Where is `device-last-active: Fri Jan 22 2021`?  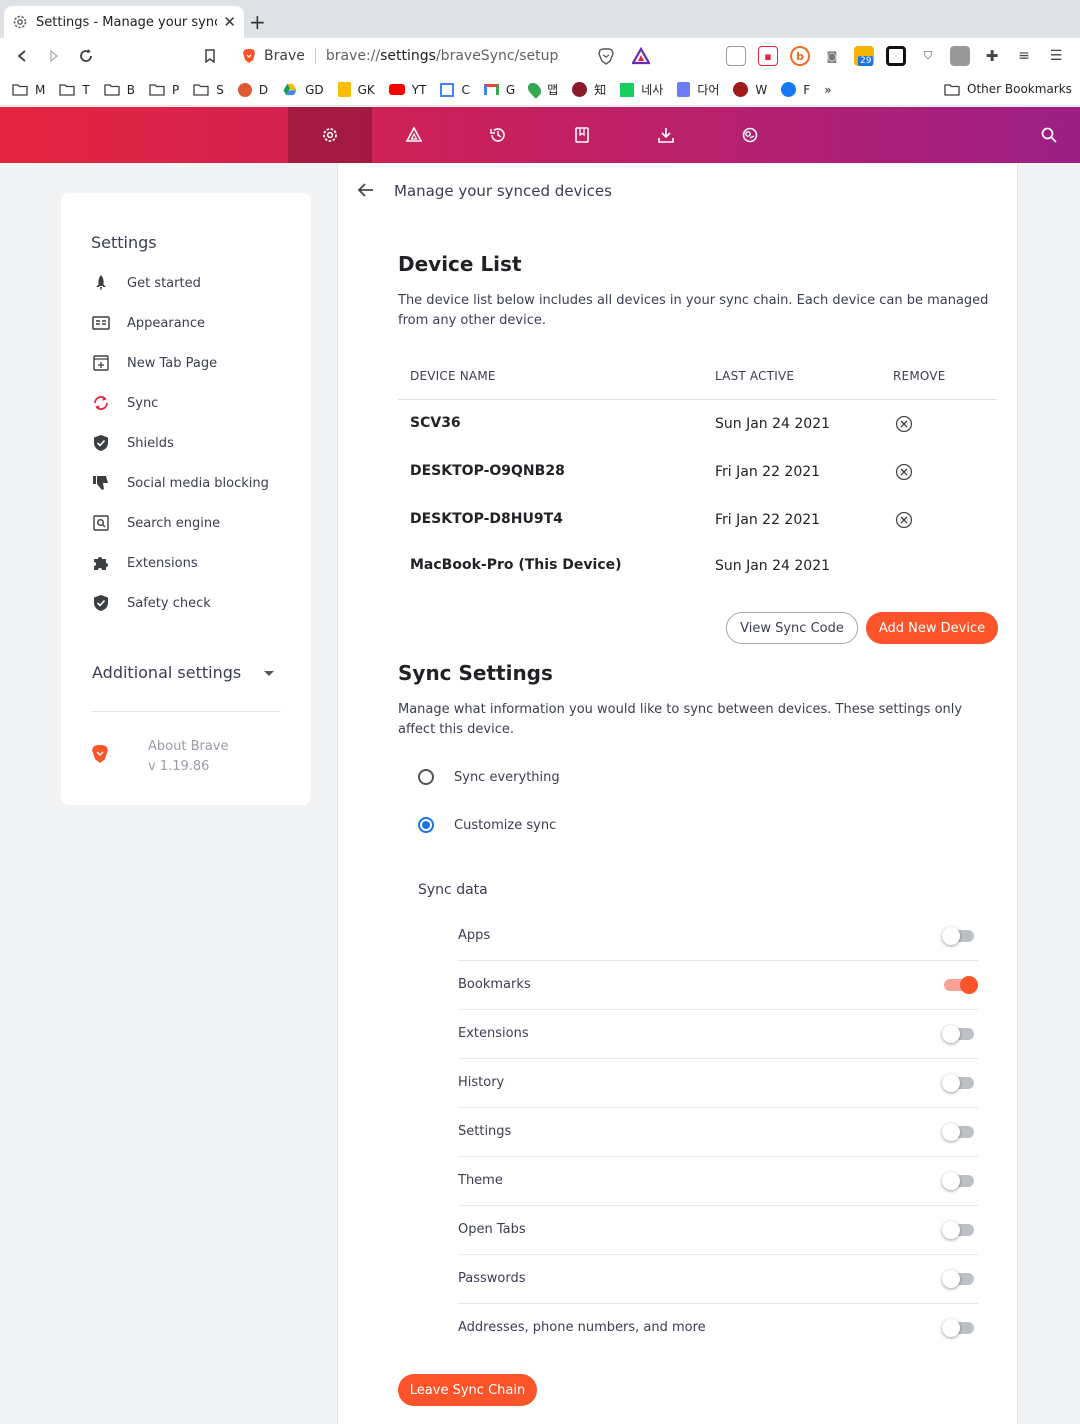
device-last-active: Fri Jan 22 2021 is located at coordinates (768, 472).